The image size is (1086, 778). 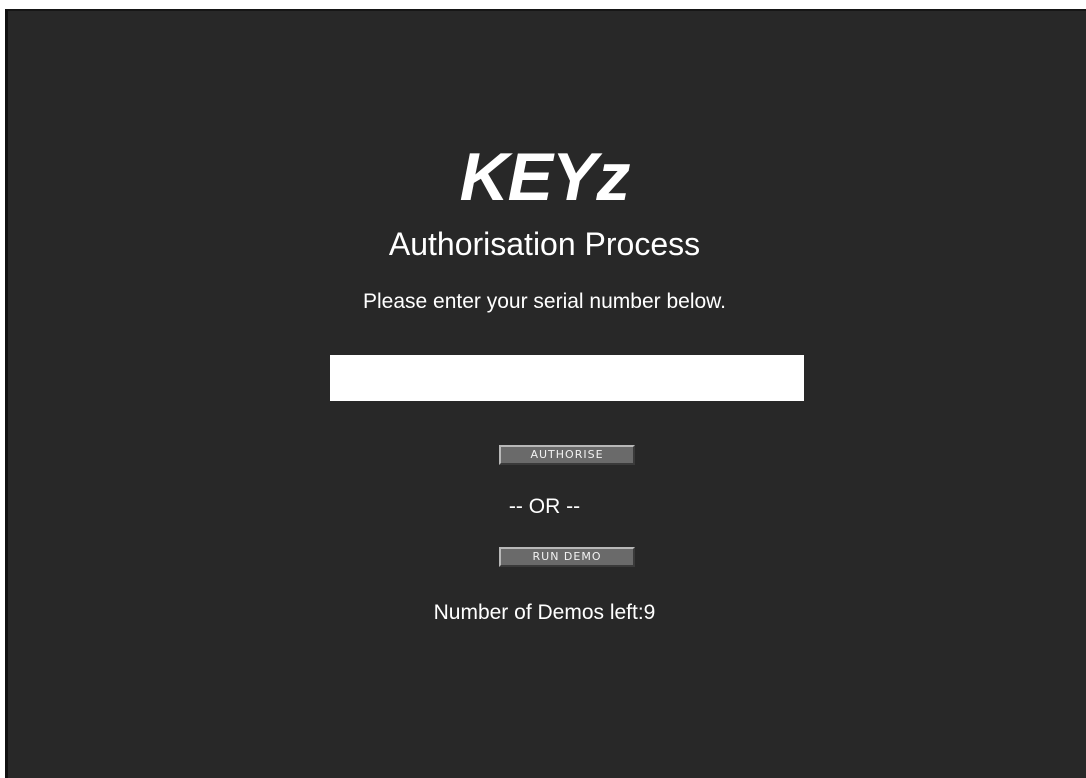 I want to click on run-demo-button: RUN DEMO, so click(x=567, y=557).